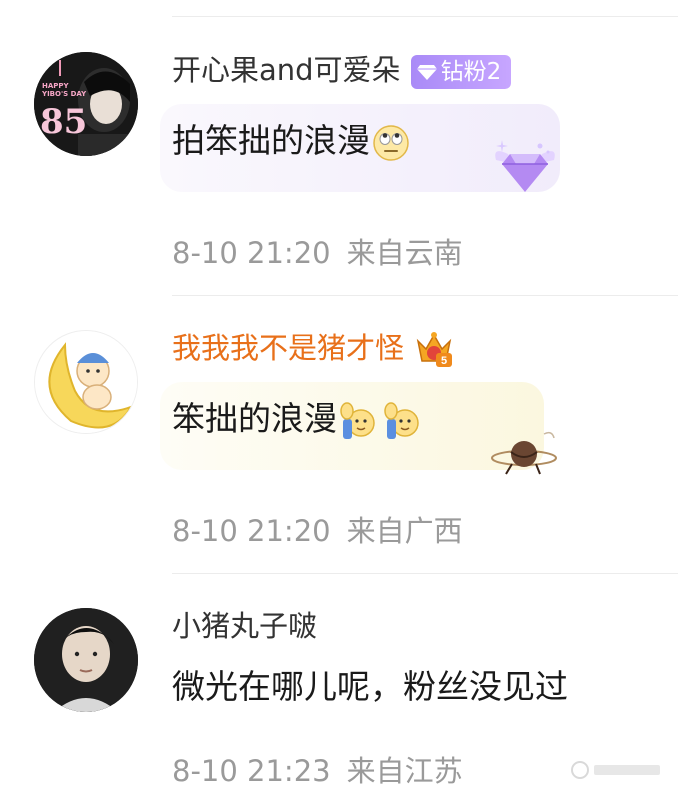 The image size is (678, 795). What do you see at coordinates (502, 146) in the screenshot?
I see `sparkle-icon` at bounding box center [502, 146].